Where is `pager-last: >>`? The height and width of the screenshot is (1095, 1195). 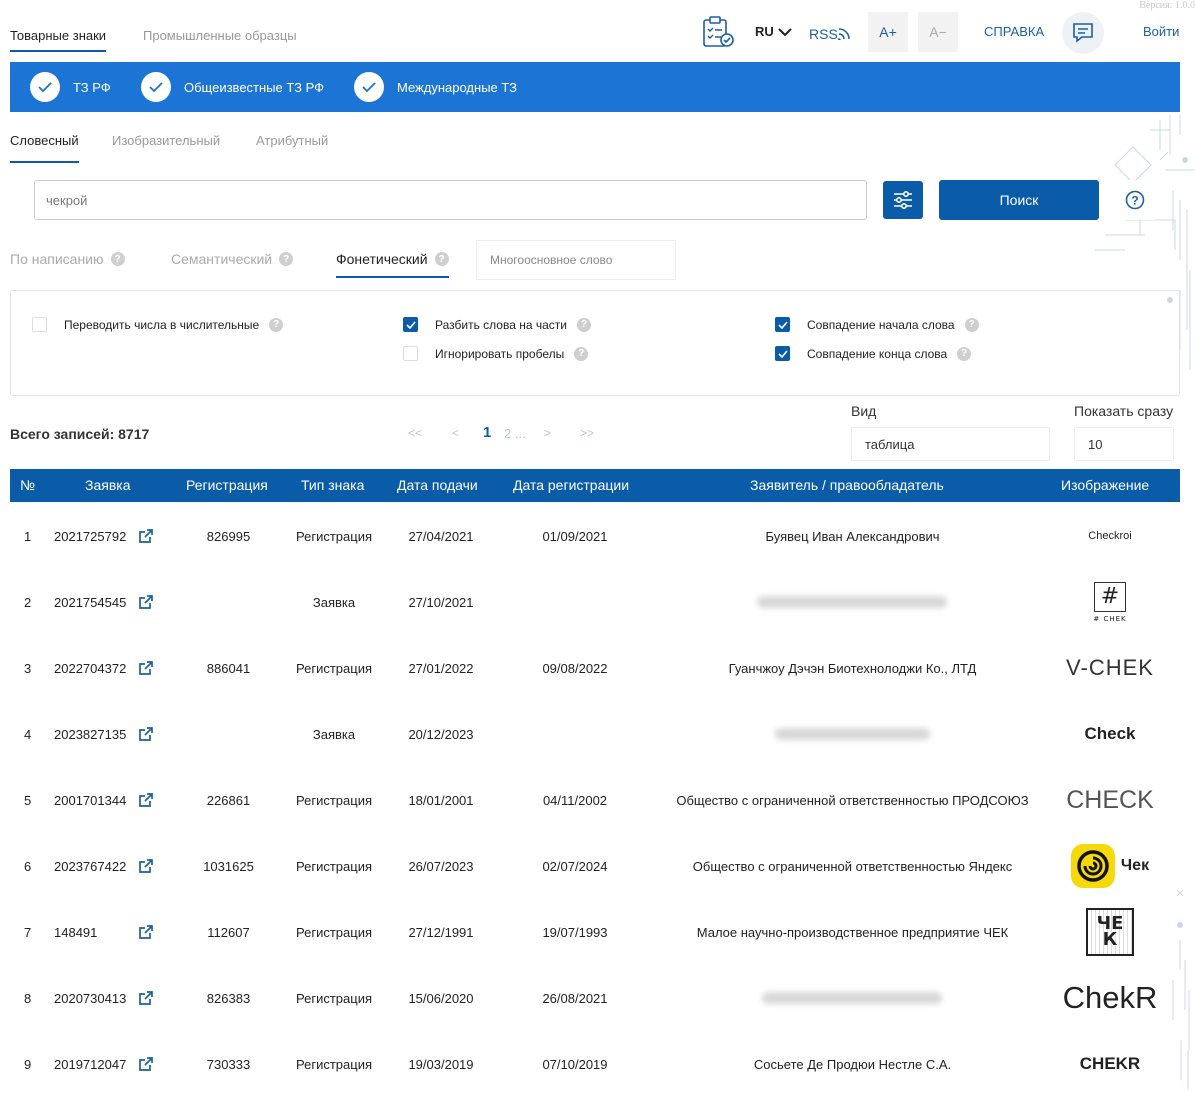
pager-last: >> is located at coordinates (587, 433).